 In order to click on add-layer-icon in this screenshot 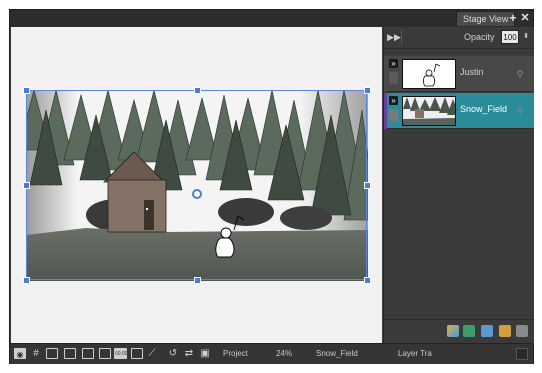, I will do `click(453, 331)`.